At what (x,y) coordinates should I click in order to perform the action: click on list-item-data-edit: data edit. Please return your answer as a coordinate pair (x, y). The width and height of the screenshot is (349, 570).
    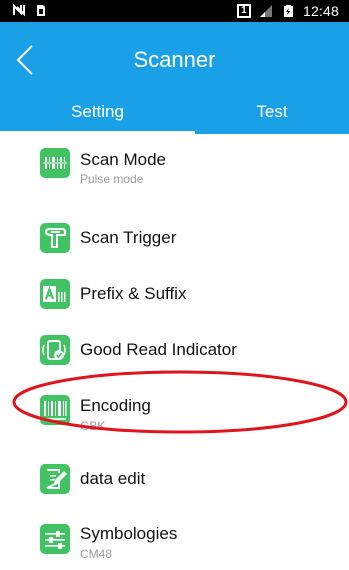
    Looking at the image, I should click on (174, 479).